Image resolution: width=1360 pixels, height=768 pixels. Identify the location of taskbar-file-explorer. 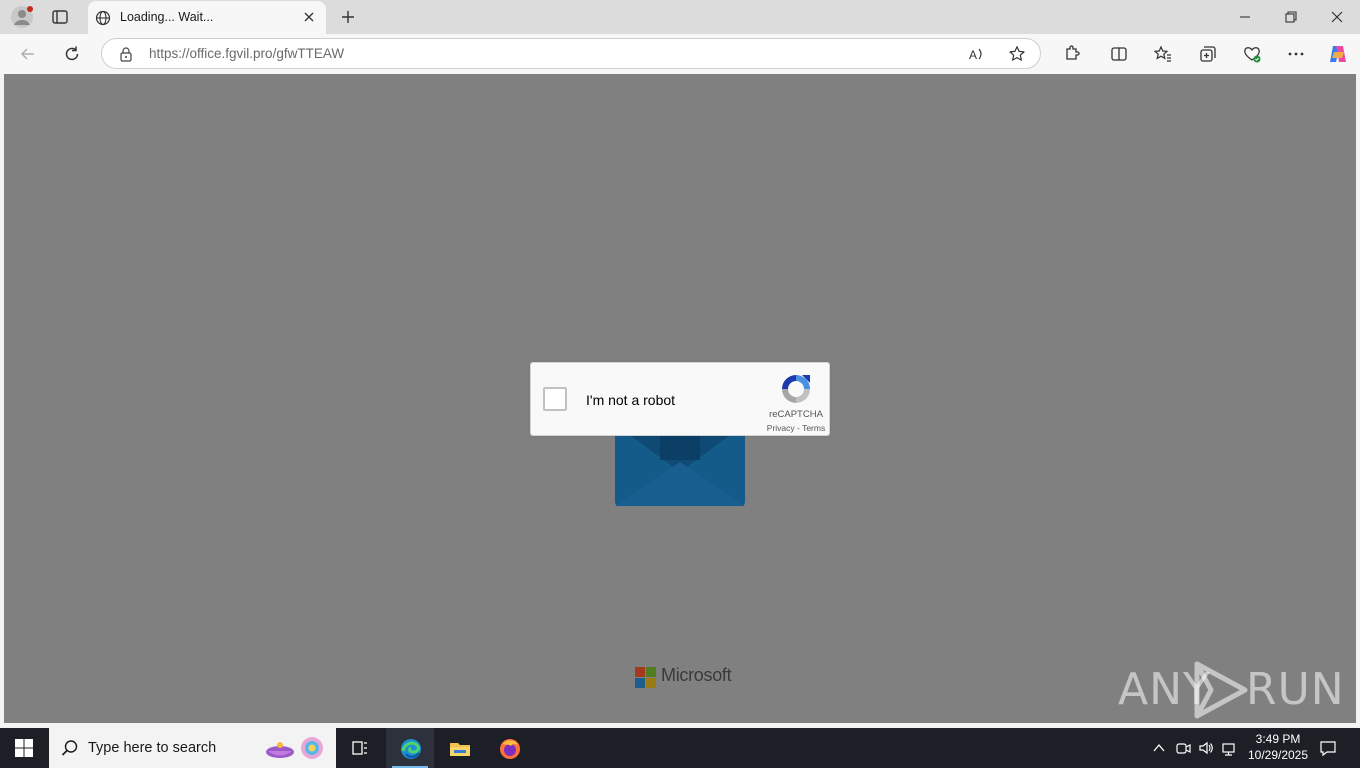
(459, 748).